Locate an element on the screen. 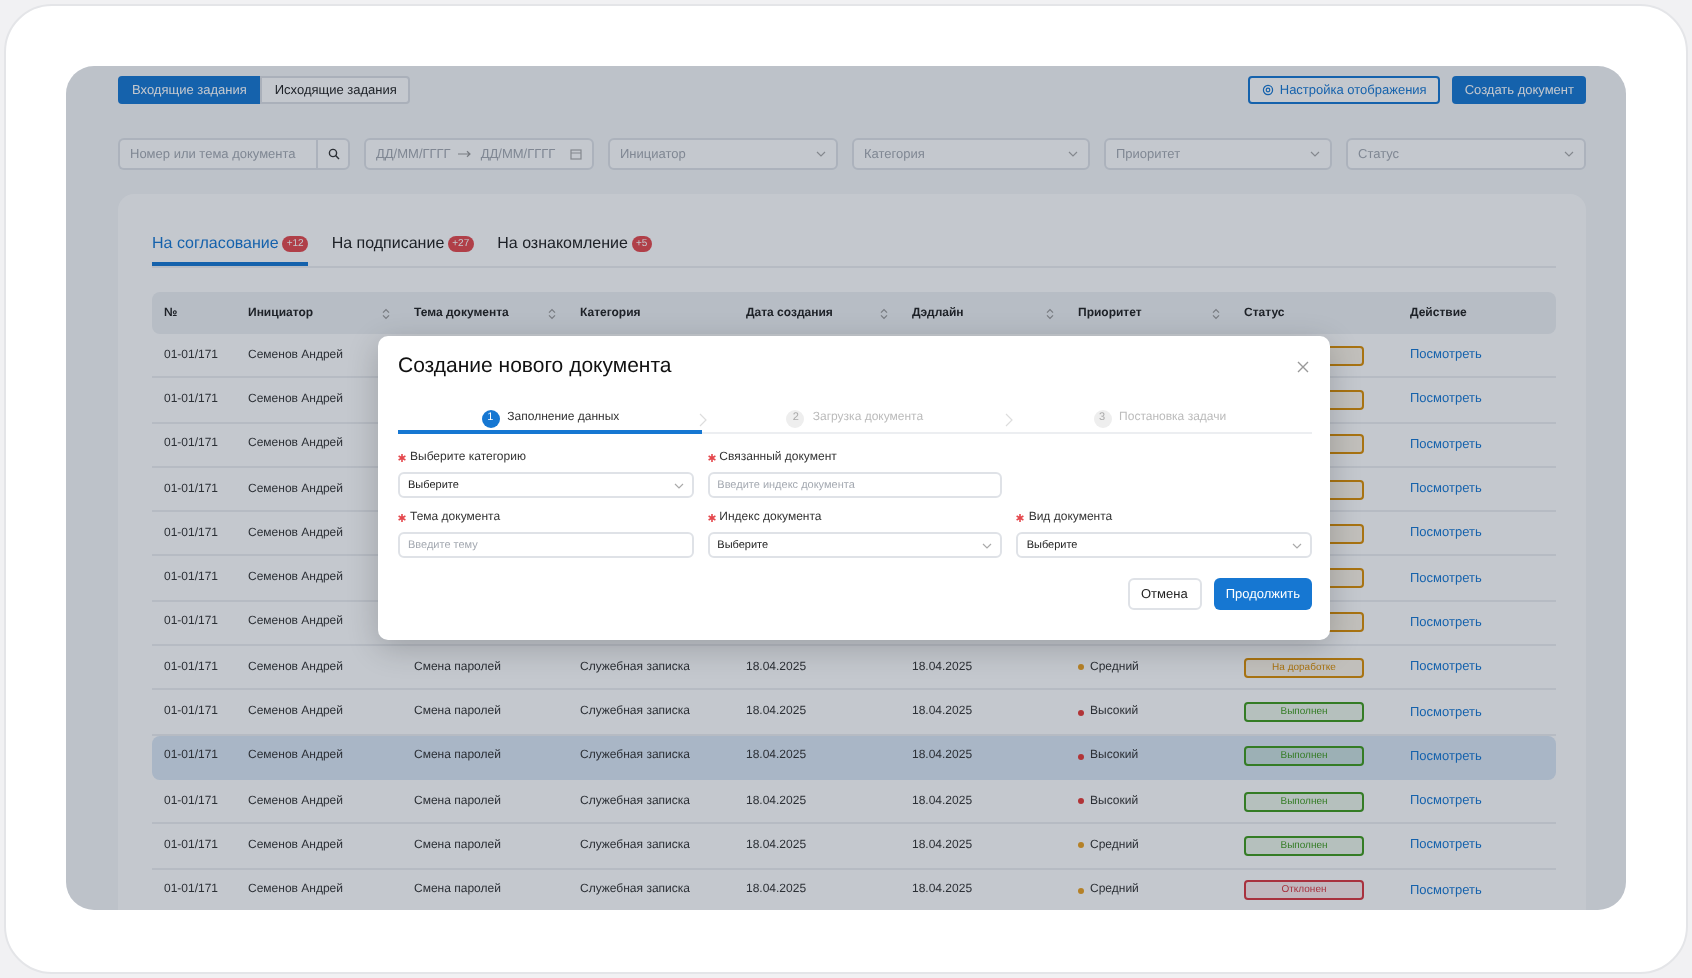  close-button is located at coordinates (1303, 366).